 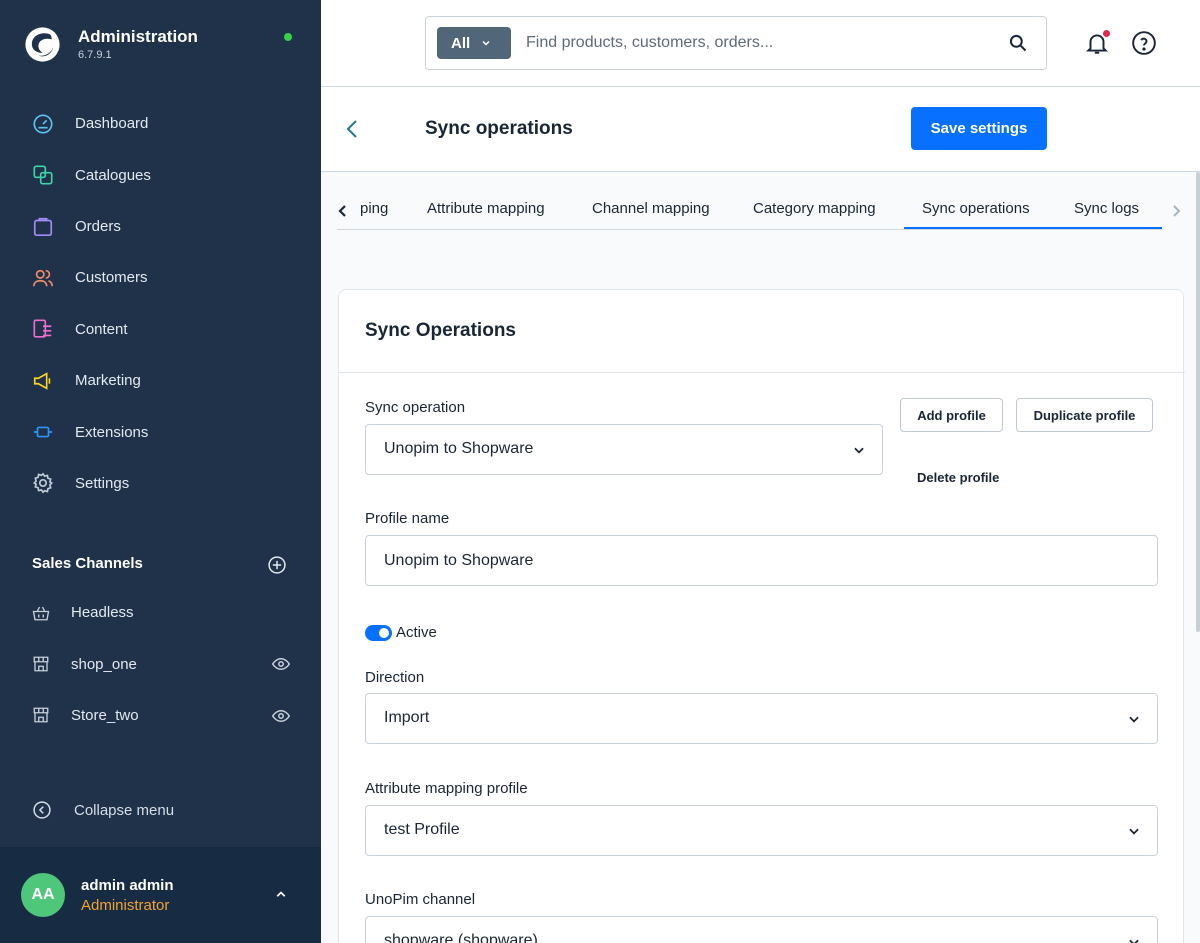 What do you see at coordinates (160, 277) in the screenshot?
I see `nav-item-customers: Customers` at bounding box center [160, 277].